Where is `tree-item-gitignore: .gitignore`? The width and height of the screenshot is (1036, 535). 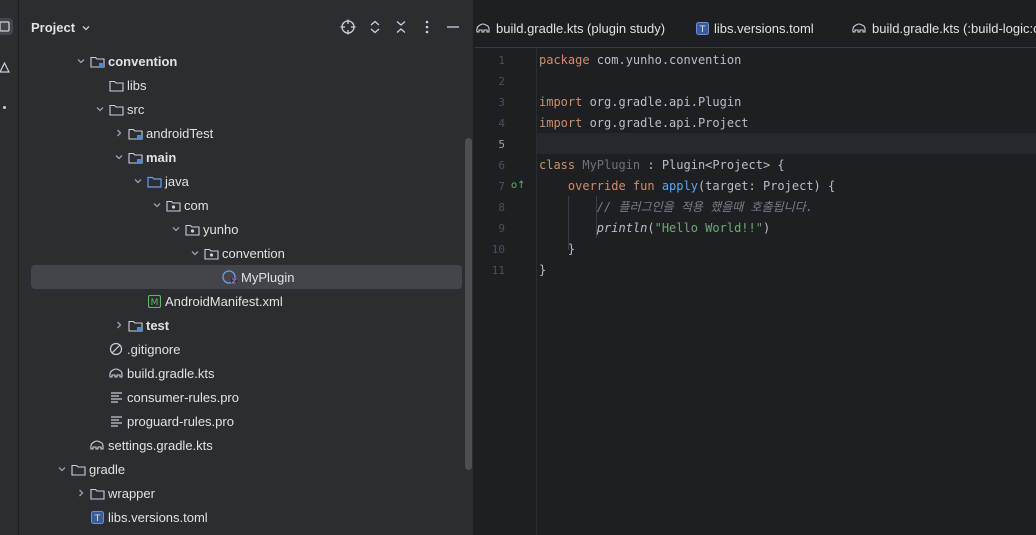 tree-item-gitignore: .gitignore is located at coordinates (246, 349).